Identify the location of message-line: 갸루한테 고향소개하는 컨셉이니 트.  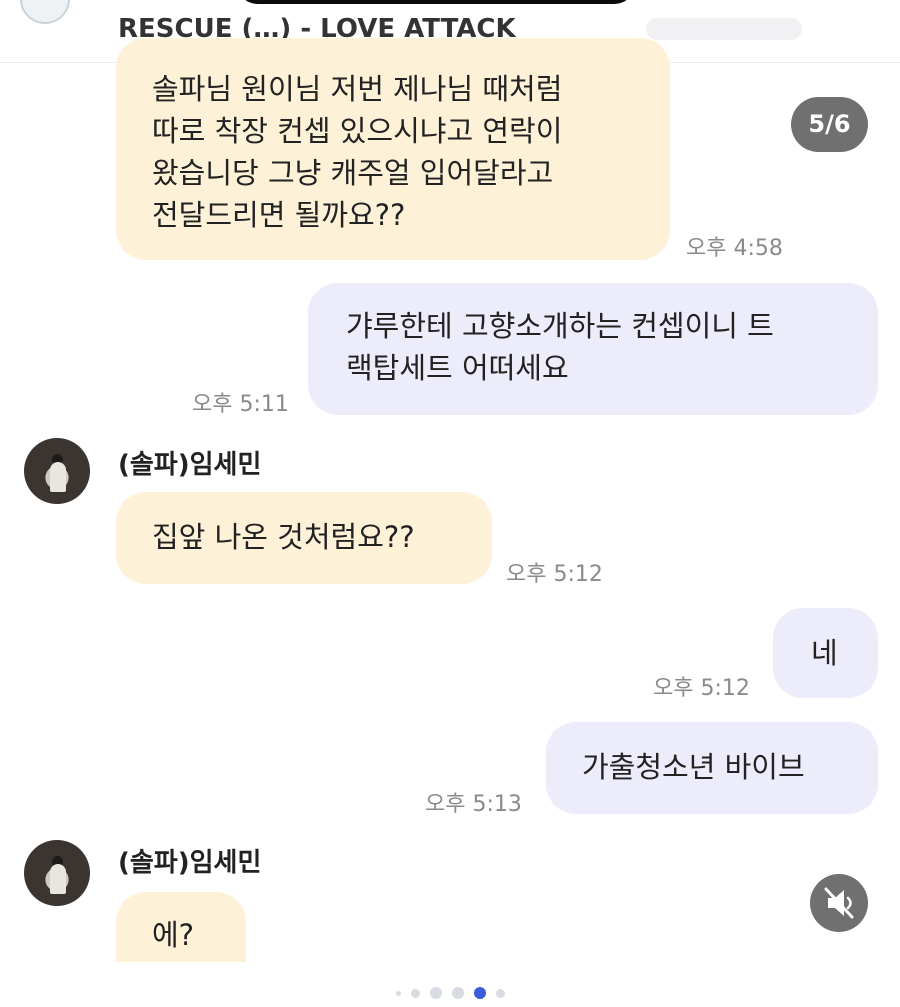
(560, 326).